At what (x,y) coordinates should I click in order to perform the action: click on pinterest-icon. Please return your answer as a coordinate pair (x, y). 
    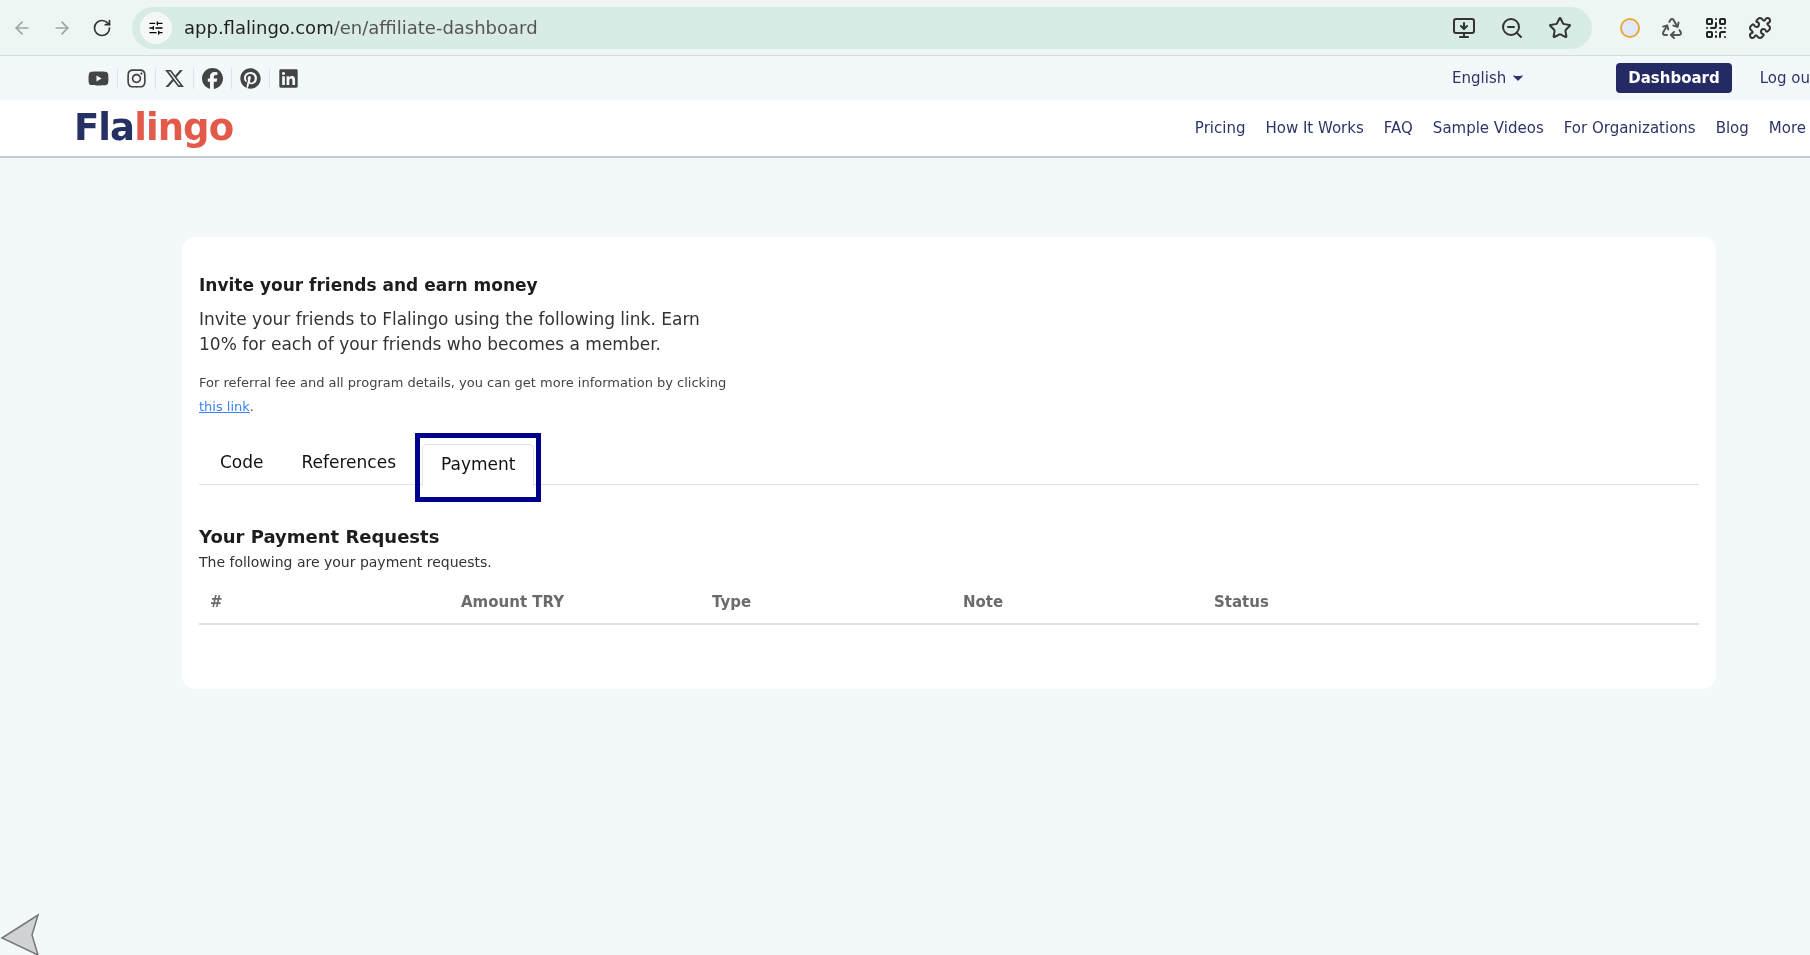
    Looking at the image, I should click on (250, 78).